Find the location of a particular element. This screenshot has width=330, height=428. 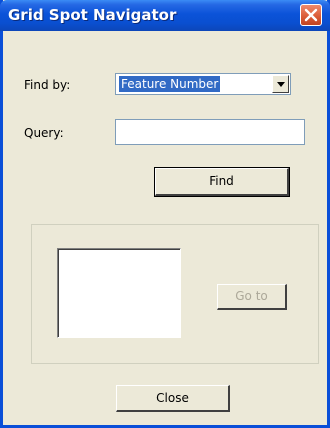

find-button: Find is located at coordinates (222, 182).